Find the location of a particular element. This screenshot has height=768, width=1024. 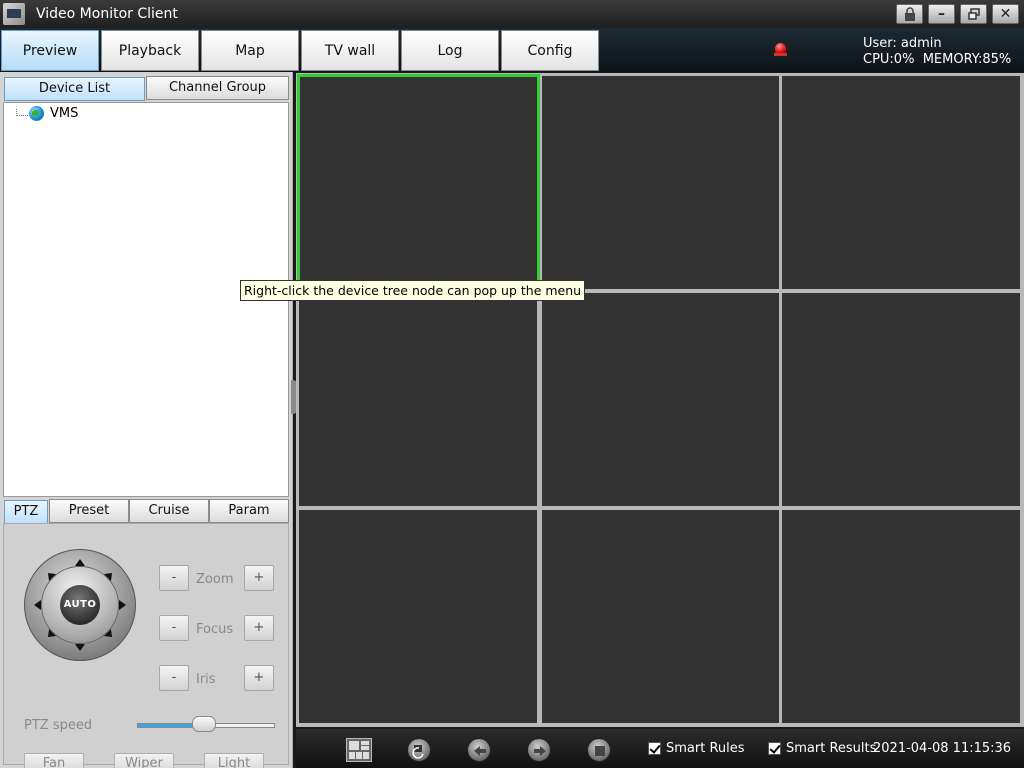

app-icon is located at coordinates (14, 14).